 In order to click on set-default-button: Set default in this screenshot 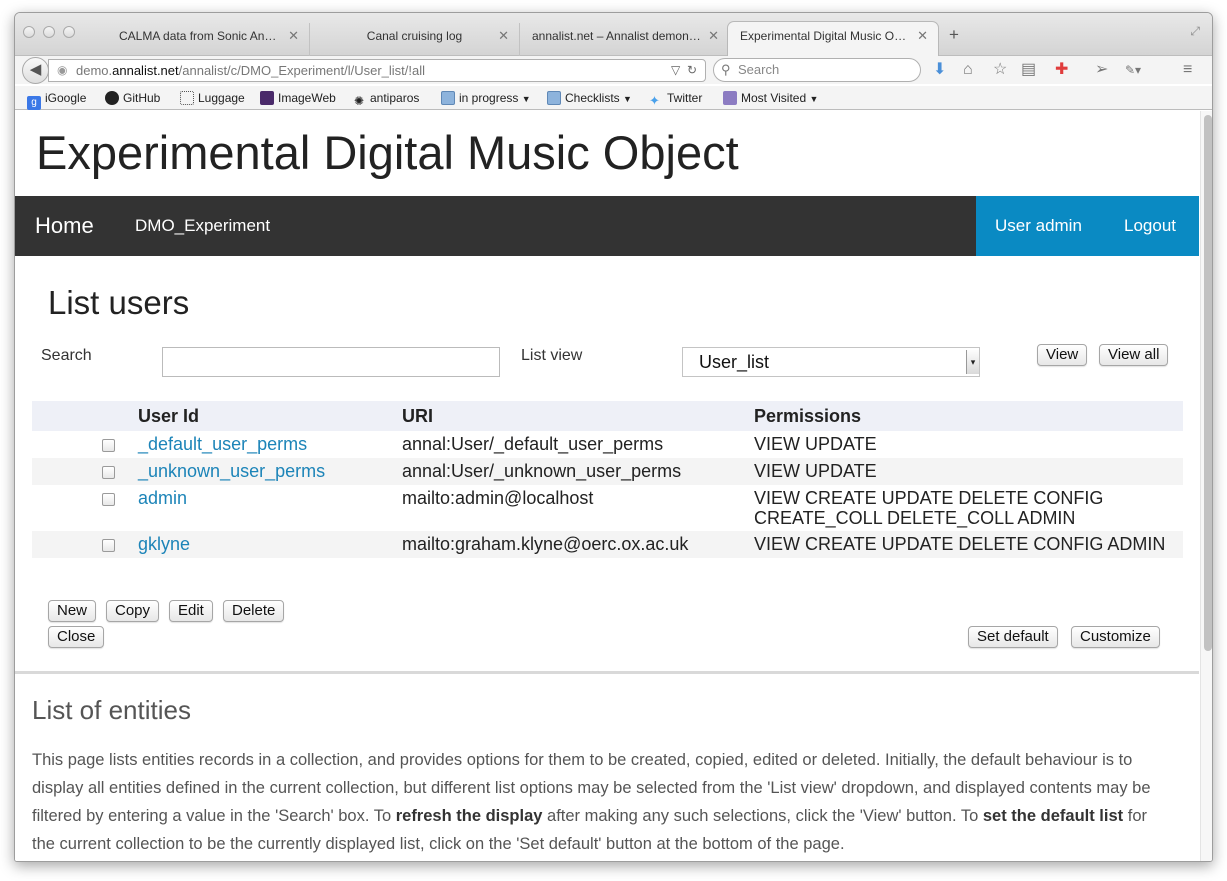, I will do `click(1013, 637)`.